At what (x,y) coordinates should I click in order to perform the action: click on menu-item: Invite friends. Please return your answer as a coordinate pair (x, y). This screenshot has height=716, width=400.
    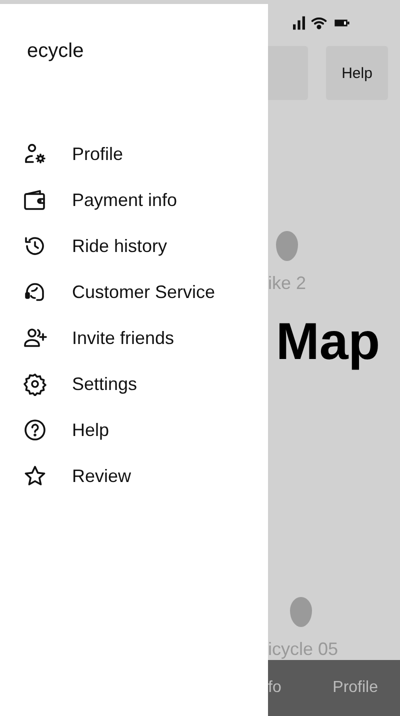
    Looking at the image, I should click on (134, 338).